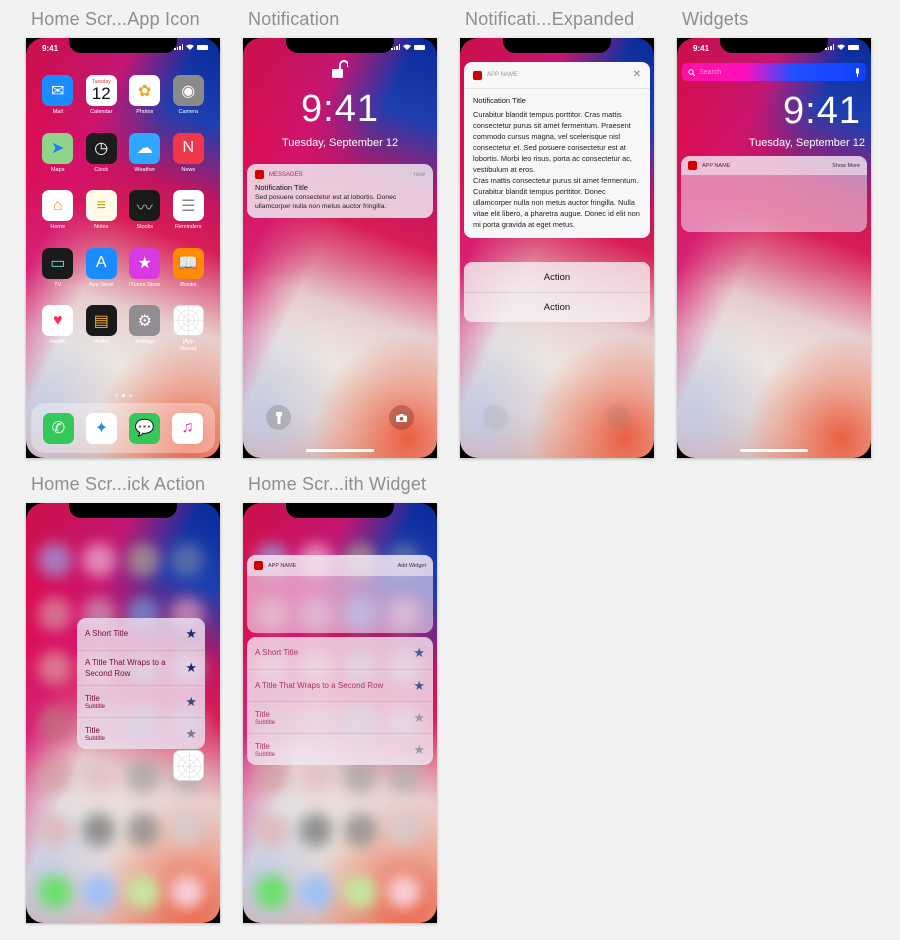  Describe the element at coordinates (58, 264) in the screenshot. I see `icon-glyph: ▭` at that location.